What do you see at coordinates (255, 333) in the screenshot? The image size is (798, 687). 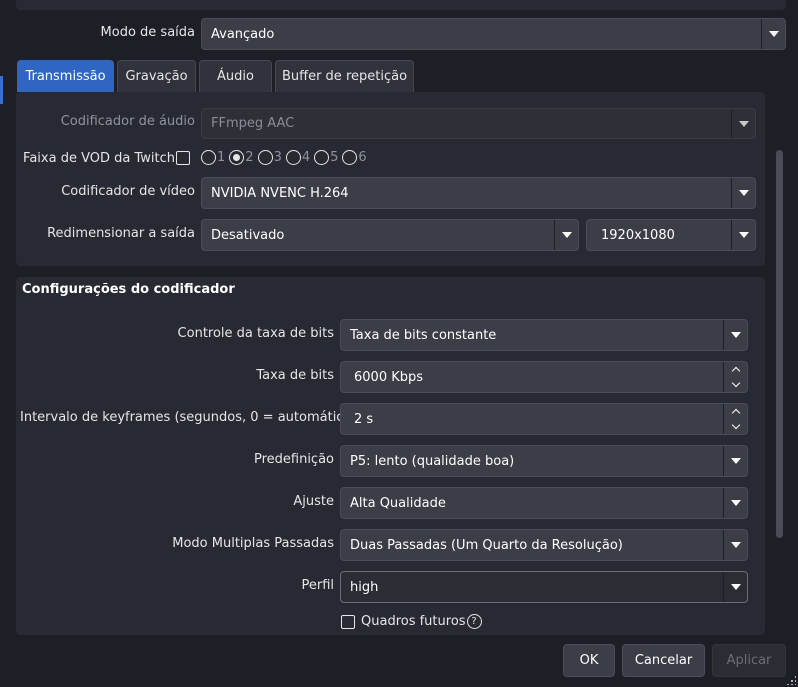 I see `rate-control-label: Controle da taxa de bits` at bounding box center [255, 333].